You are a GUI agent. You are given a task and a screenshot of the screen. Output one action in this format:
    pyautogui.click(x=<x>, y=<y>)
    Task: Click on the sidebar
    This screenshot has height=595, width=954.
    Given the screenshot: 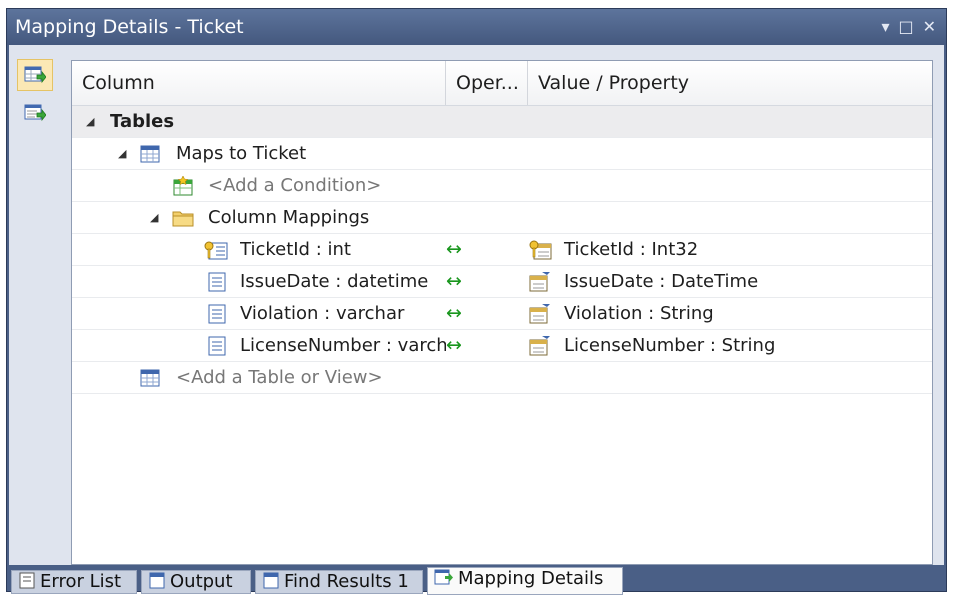 What is the action you would take?
    pyautogui.click(x=36, y=305)
    